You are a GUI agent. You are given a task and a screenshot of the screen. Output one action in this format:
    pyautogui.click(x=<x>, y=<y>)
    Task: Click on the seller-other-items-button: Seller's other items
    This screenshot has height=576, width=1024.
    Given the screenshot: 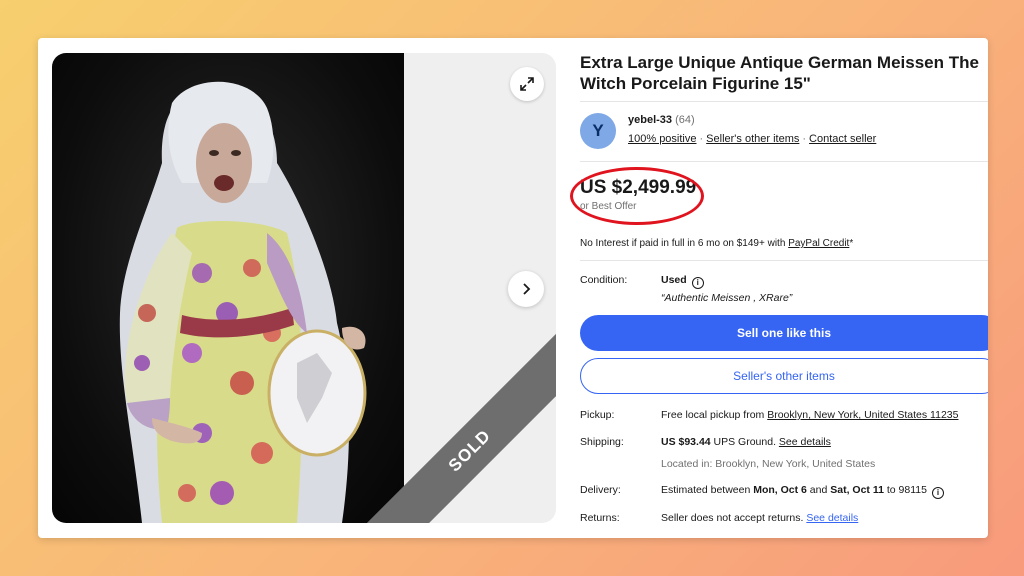 What is the action you would take?
    pyautogui.click(x=784, y=376)
    